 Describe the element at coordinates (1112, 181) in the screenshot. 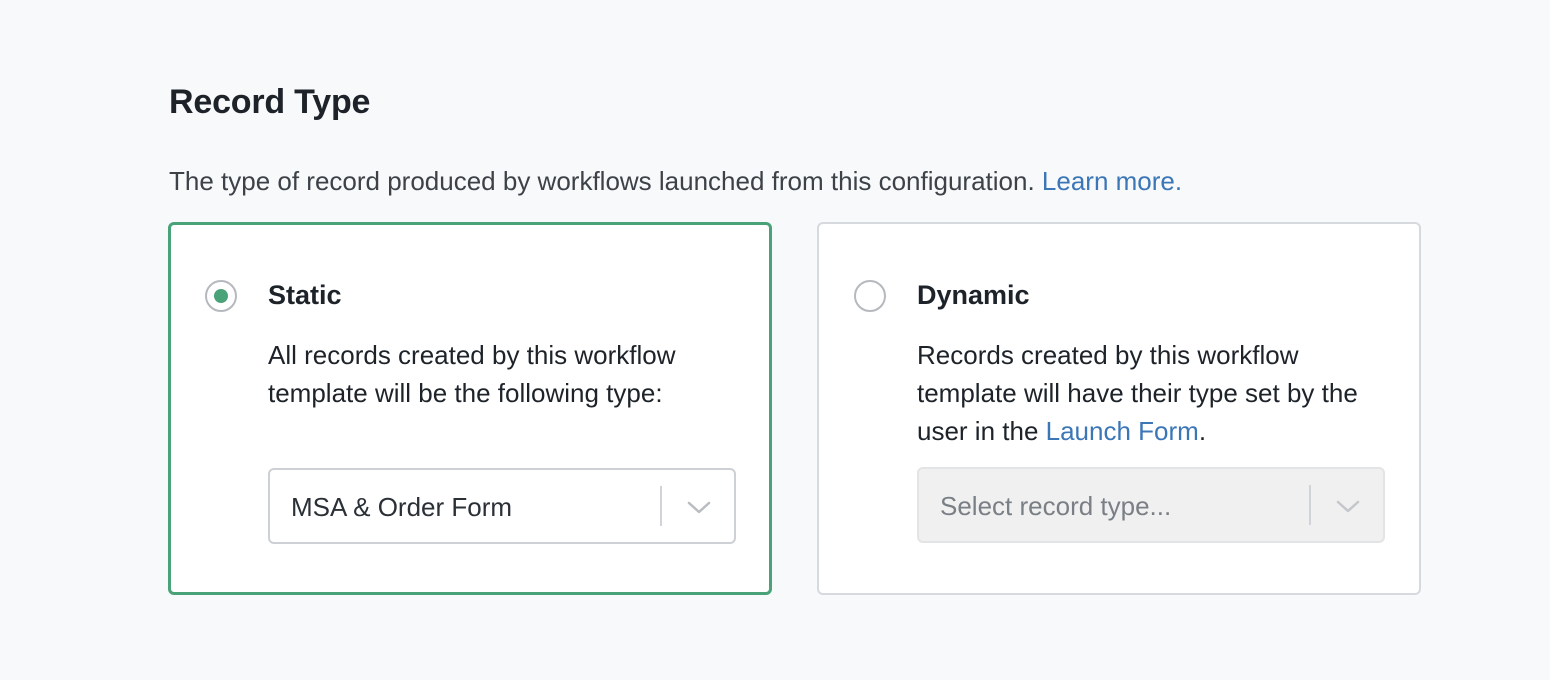

I see `learn-more-link: Learn more.` at that location.